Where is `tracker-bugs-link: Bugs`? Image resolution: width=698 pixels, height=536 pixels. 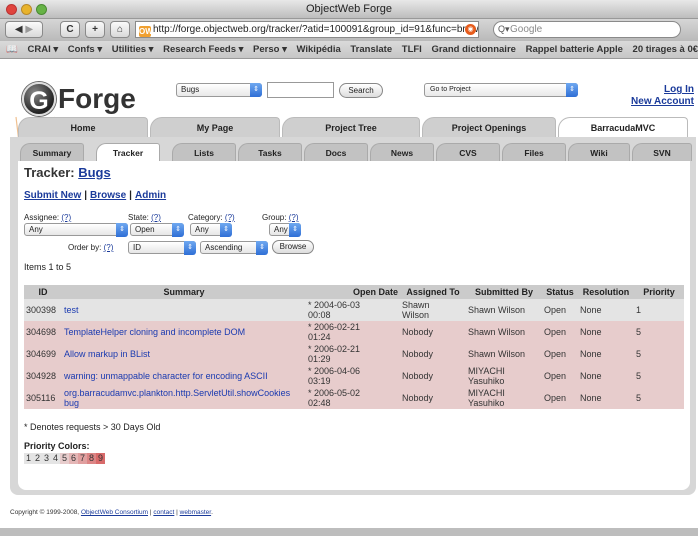
tracker-bugs-link: Bugs is located at coordinates (94, 172).